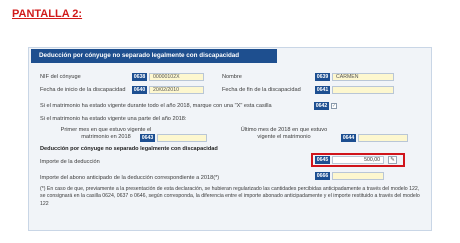 The image size is (460, 243). What do you see at coordinates (334, 106) in the screenshot?
I see `vigente-todo-checkbox: ✓` at bounding box center [334, 106].